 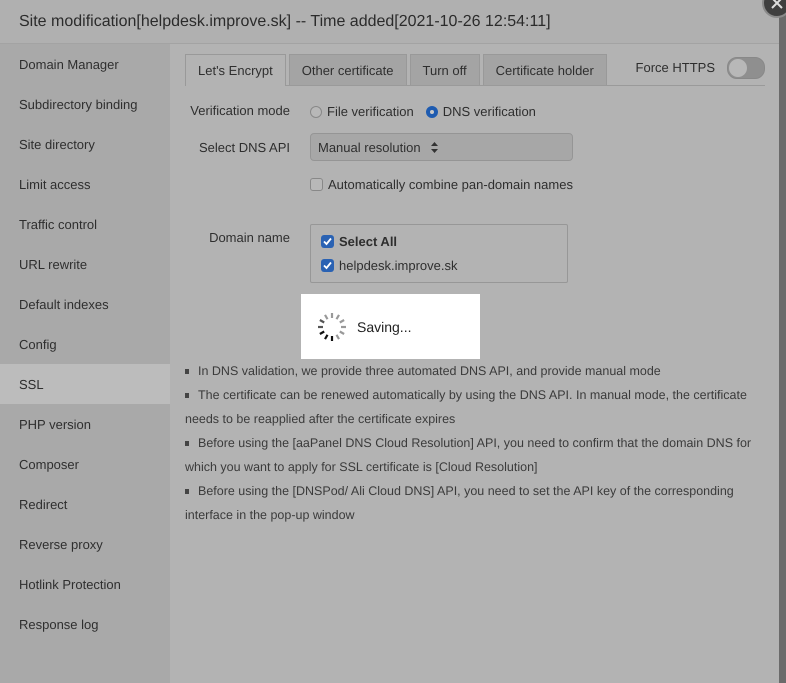 What do you see at coordinates (85, 544) in the screenshot?
I see `sidebar-item: Reverse proxy` at bounding box center [85, 544].